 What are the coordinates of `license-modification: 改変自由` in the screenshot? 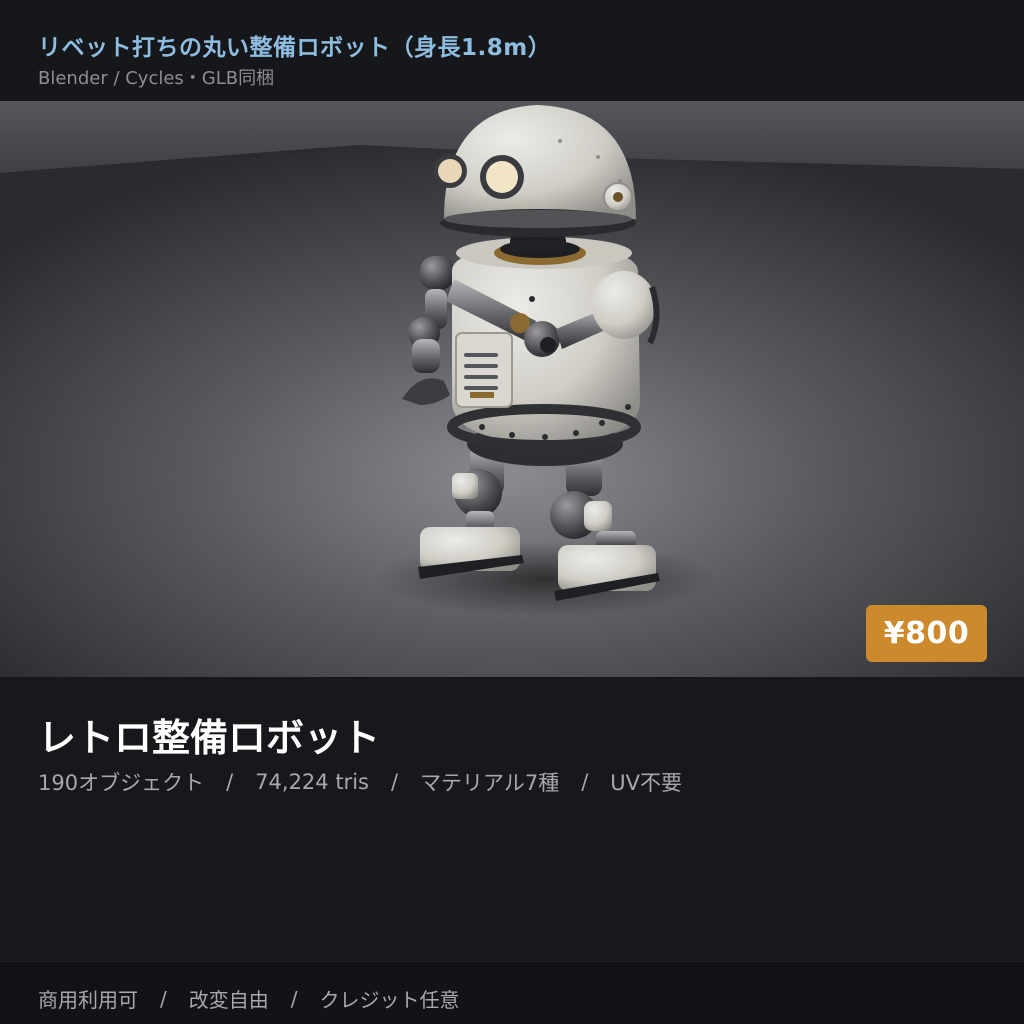 It's located at (228, 1000).